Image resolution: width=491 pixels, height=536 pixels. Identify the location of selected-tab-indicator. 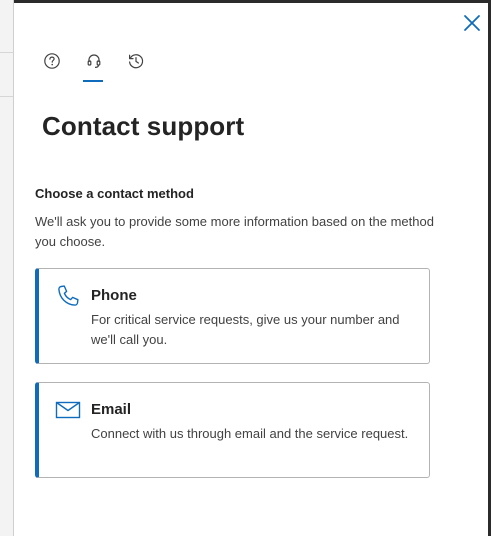
(93, 81).